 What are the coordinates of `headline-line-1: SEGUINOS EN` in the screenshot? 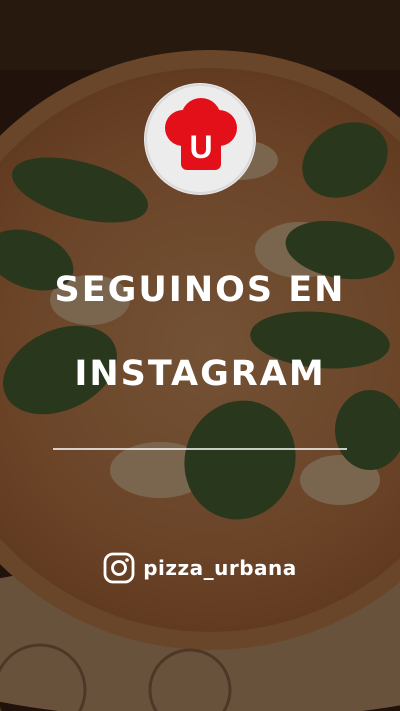 It's located at (200, 290).